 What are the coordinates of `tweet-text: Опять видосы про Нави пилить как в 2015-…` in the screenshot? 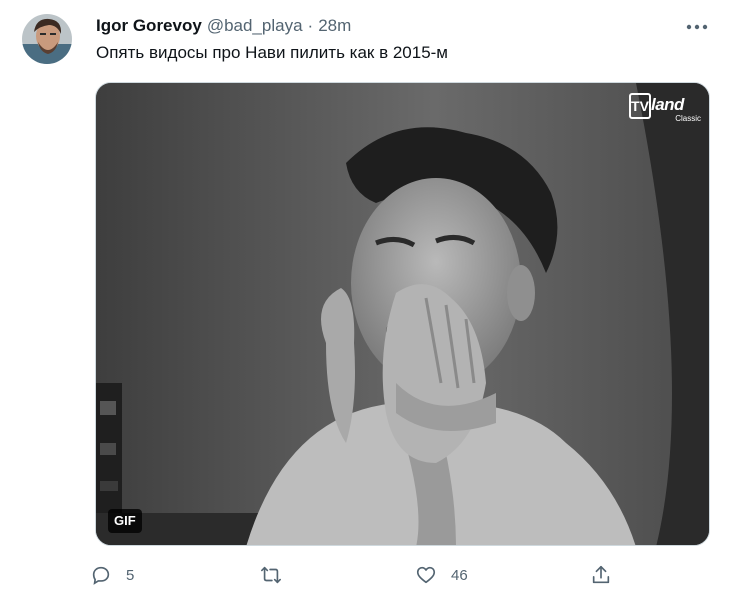 It's located at (272, 52).